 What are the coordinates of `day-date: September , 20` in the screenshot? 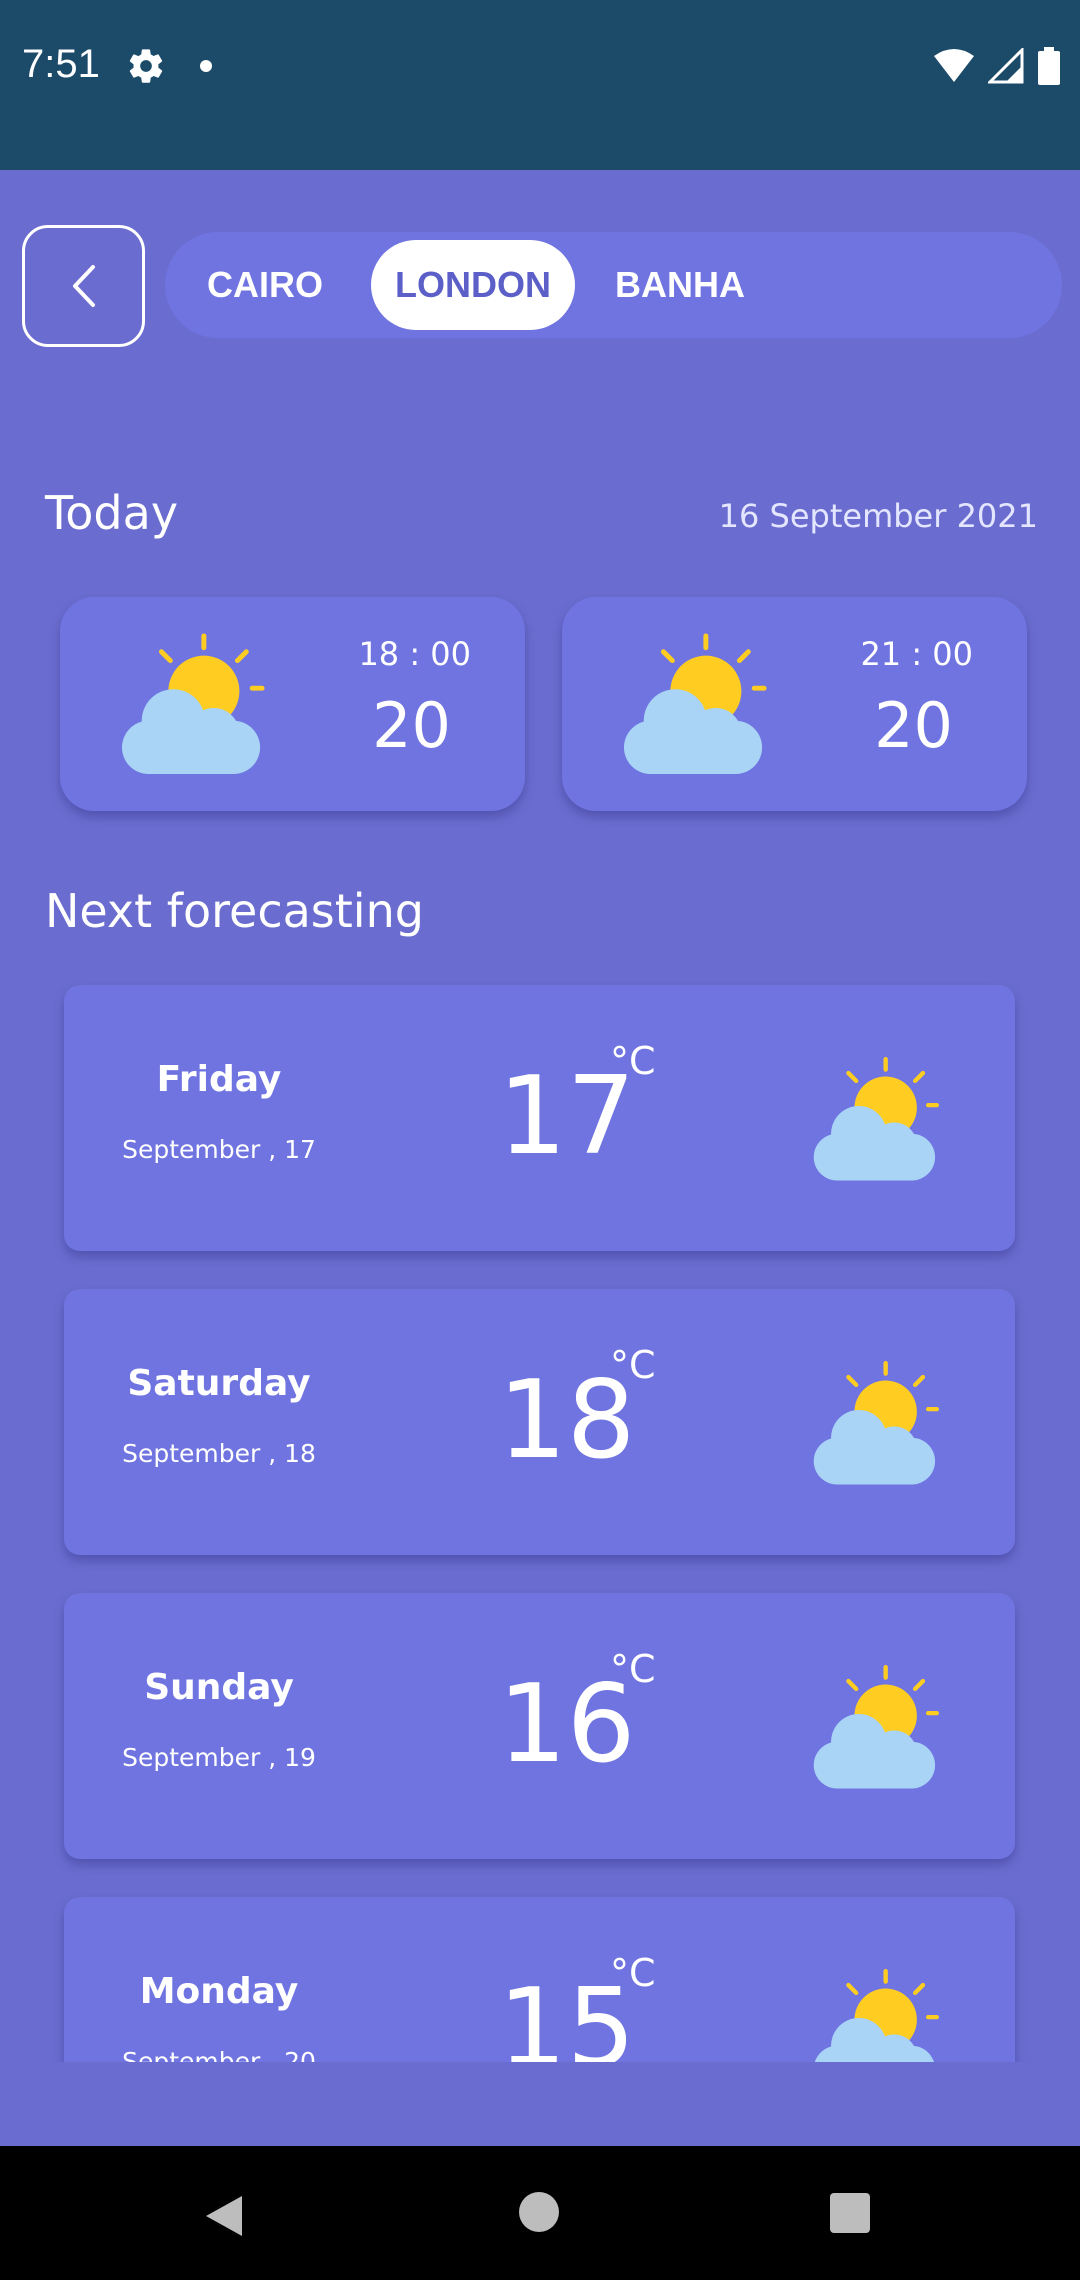 It's located at (219, 2054).